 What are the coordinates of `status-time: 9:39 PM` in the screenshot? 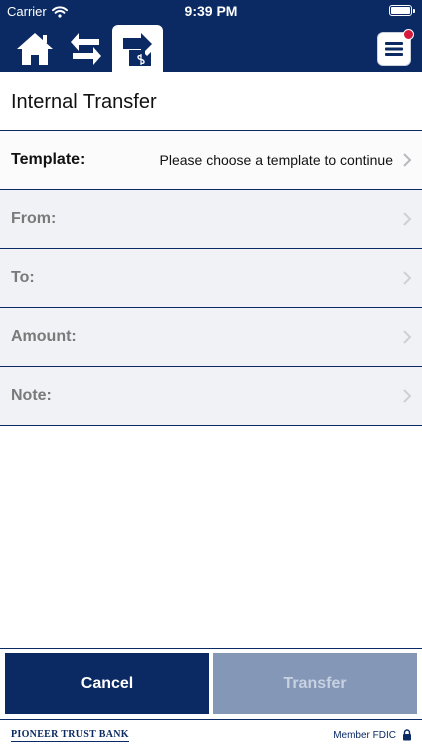 It's located at (211, 11).